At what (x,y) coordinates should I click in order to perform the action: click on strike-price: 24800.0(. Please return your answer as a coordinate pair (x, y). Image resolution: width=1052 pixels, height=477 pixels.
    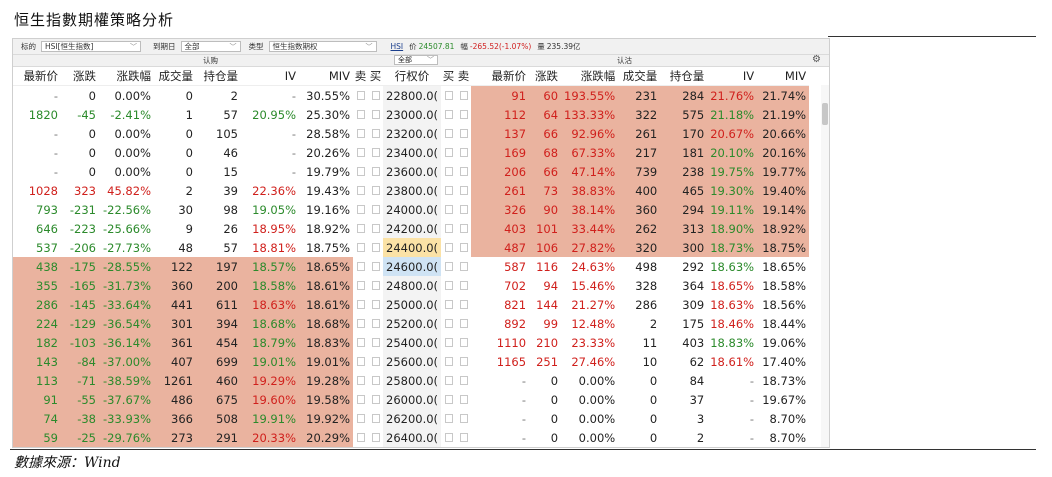
    Looking at the image, I should click on (412, 285).